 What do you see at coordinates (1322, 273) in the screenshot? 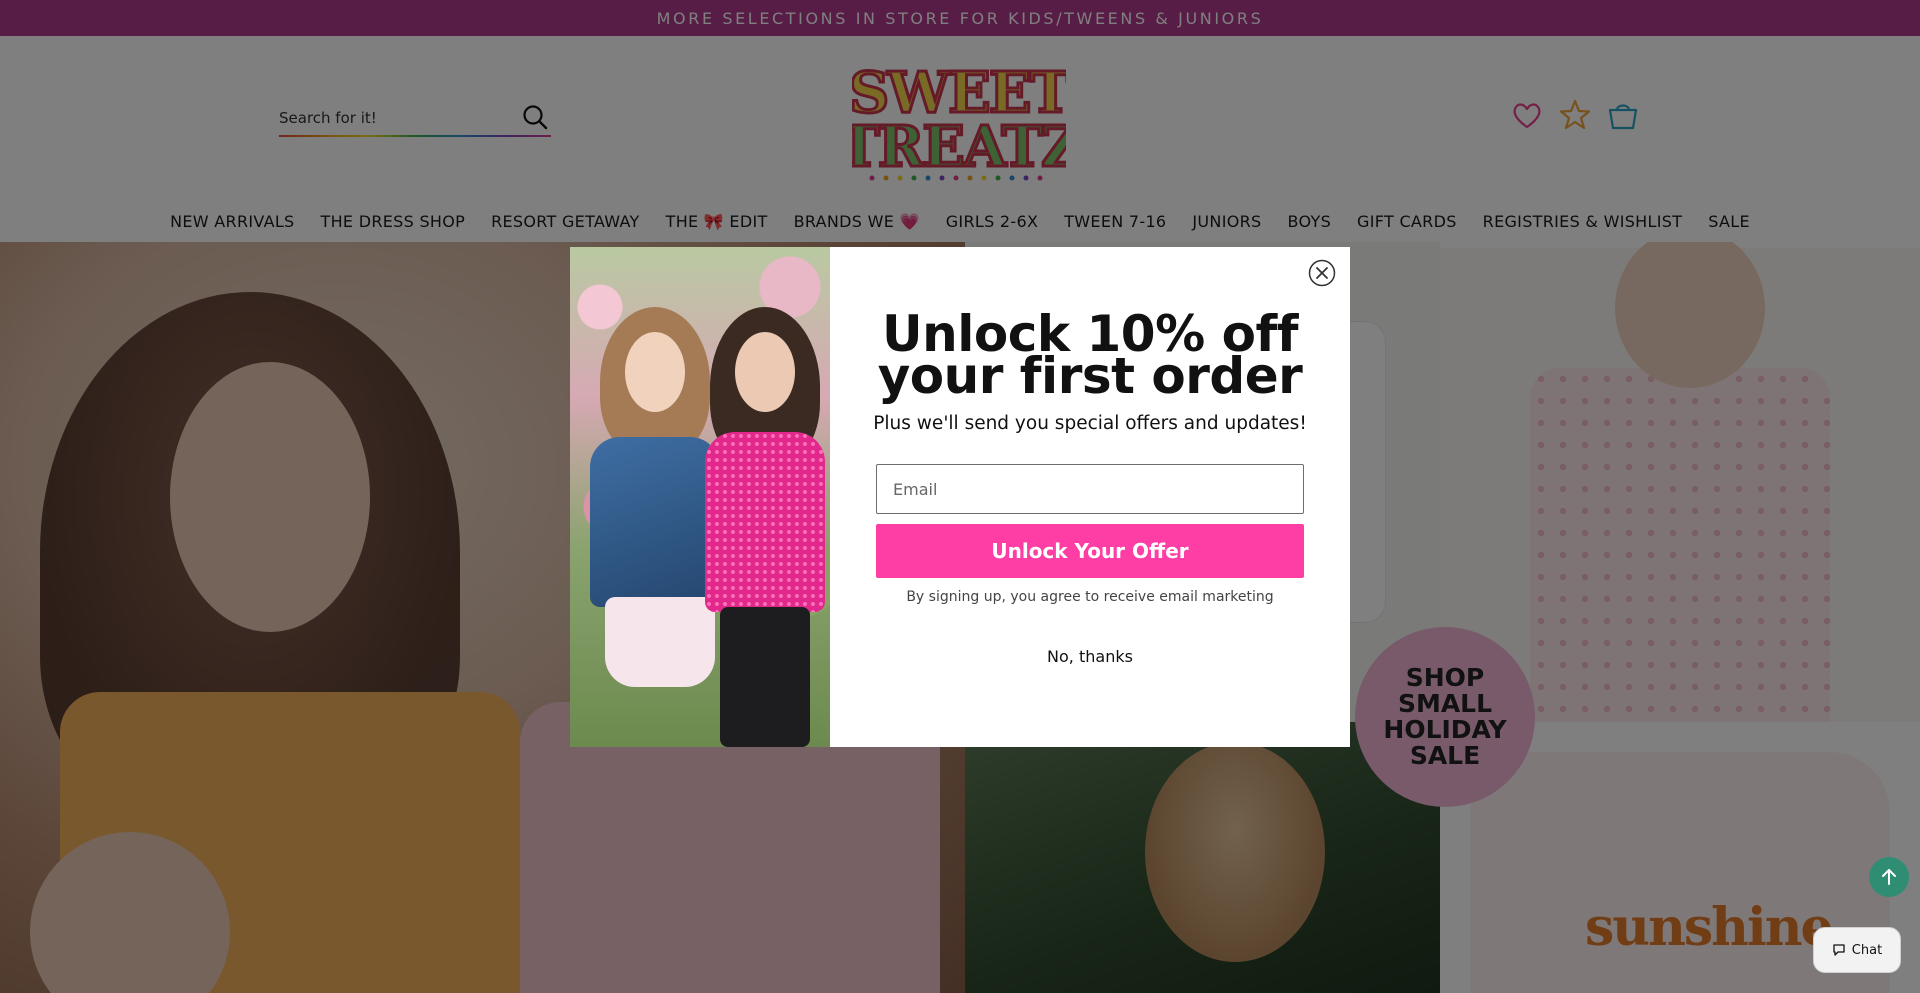
I see `close-icon` at bounding box center [1322, 273].